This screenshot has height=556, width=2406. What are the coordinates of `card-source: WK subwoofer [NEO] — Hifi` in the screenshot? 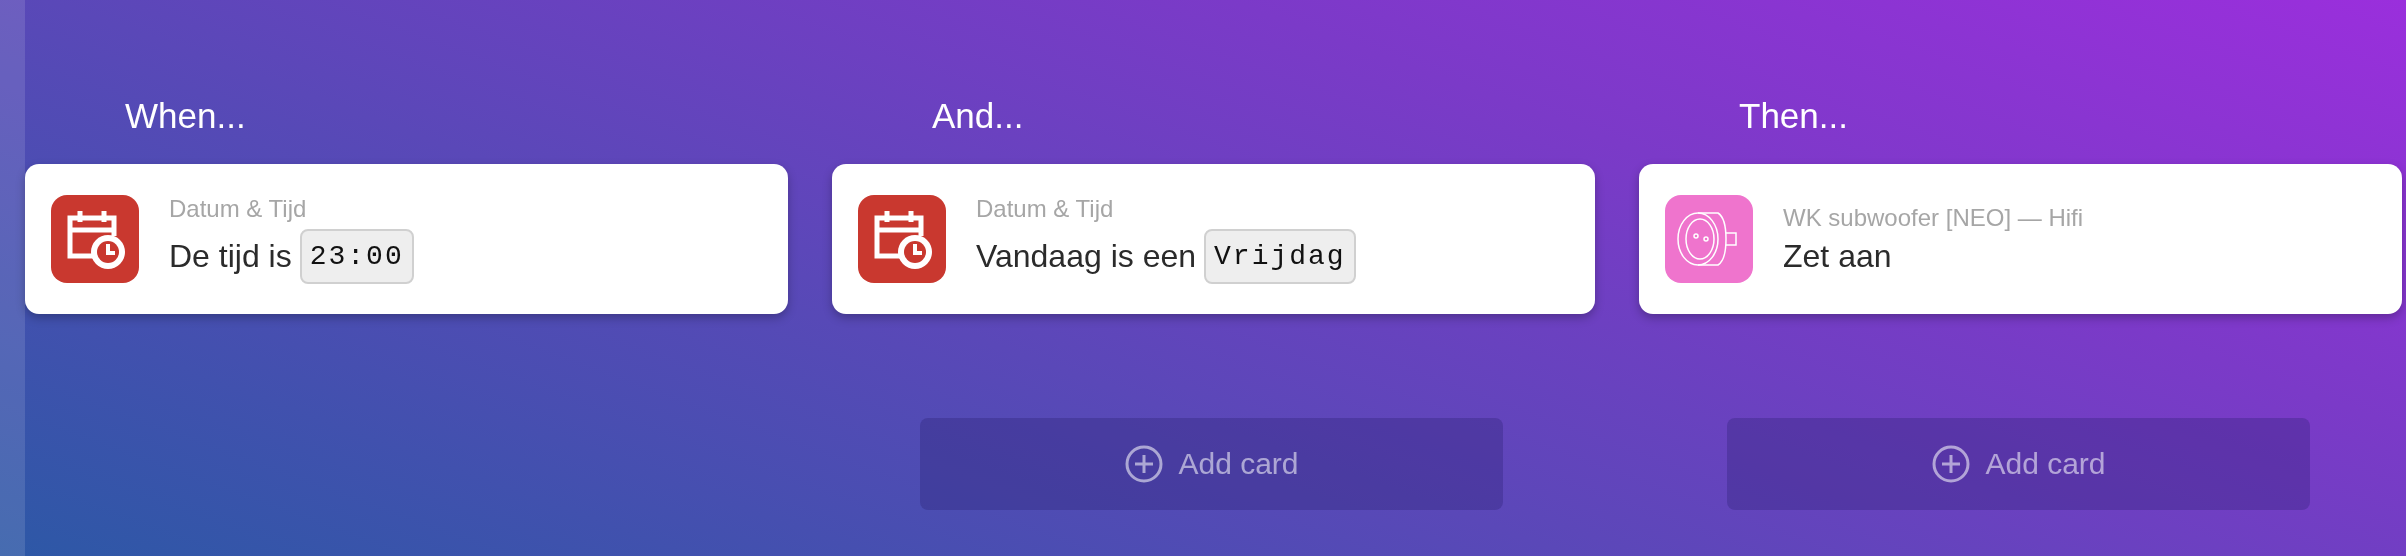 It's located at (1933, 217).